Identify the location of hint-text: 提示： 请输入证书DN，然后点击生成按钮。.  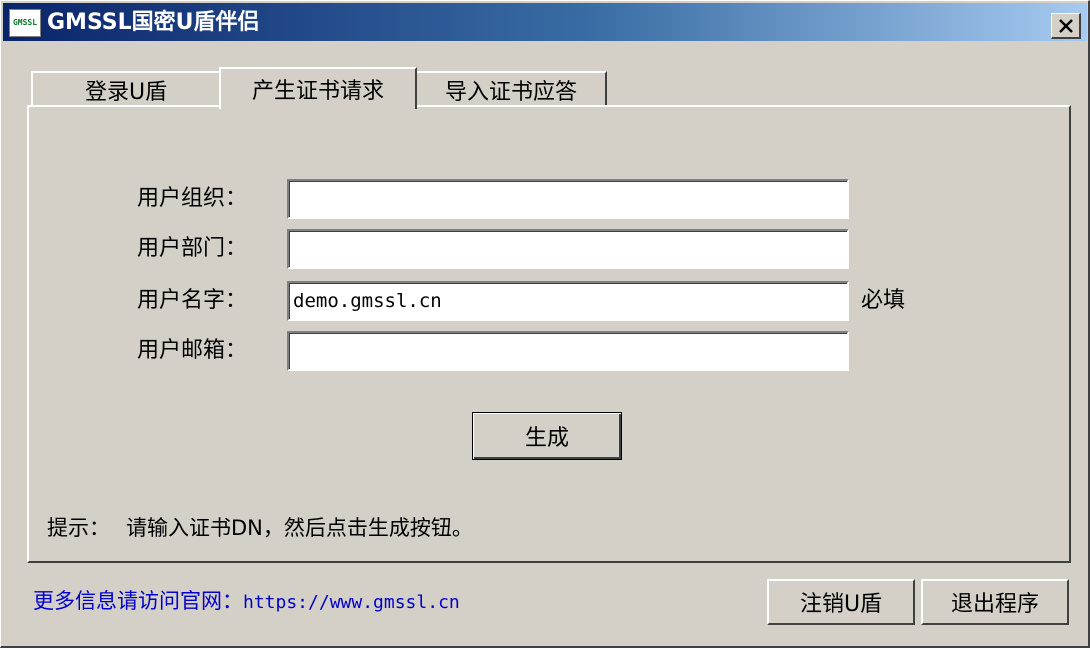
(260, 528).